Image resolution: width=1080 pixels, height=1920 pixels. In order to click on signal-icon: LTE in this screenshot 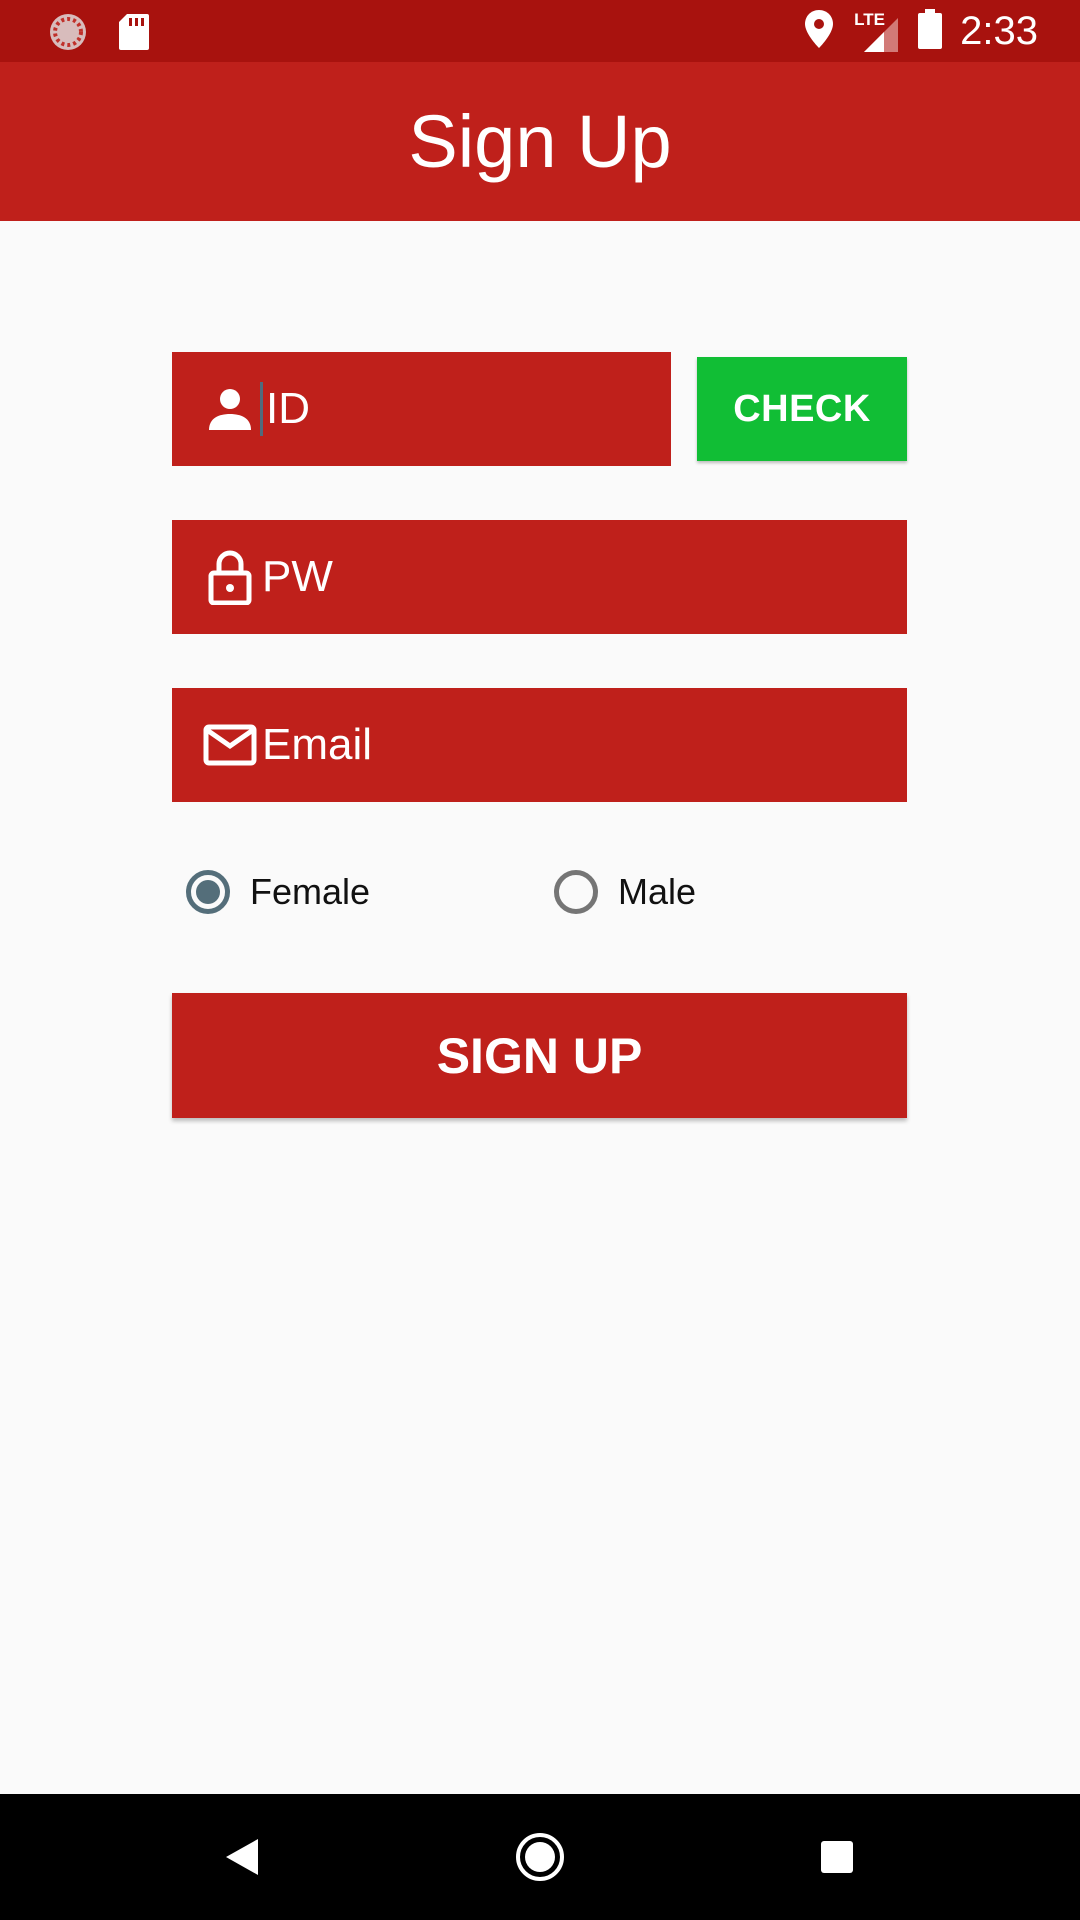, I will do `click(876, 31)`.